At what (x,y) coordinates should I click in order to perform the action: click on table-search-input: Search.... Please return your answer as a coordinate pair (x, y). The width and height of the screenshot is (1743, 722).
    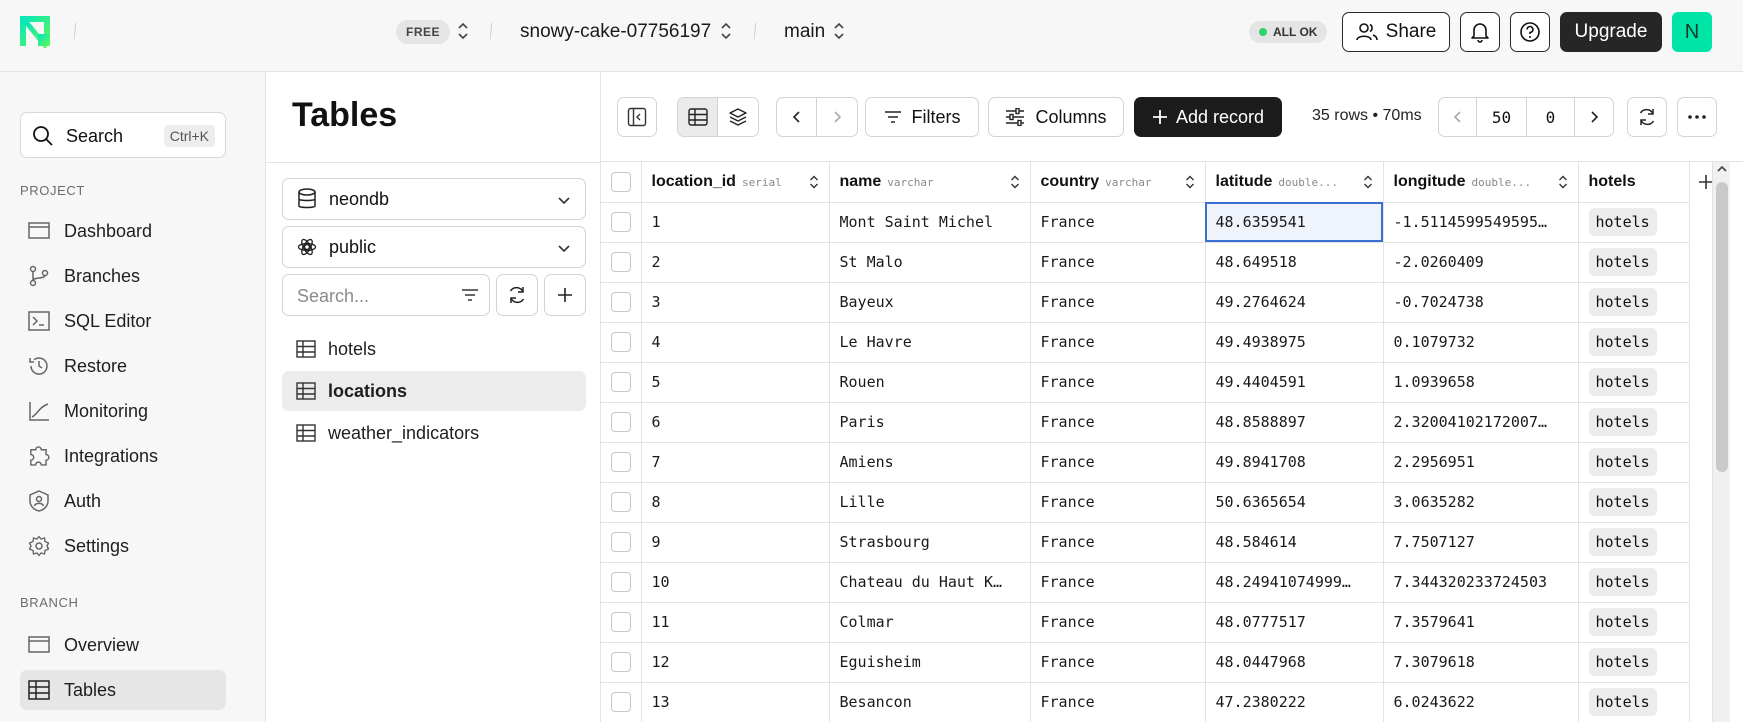
    Looking at the image, I should click on (386, 295).